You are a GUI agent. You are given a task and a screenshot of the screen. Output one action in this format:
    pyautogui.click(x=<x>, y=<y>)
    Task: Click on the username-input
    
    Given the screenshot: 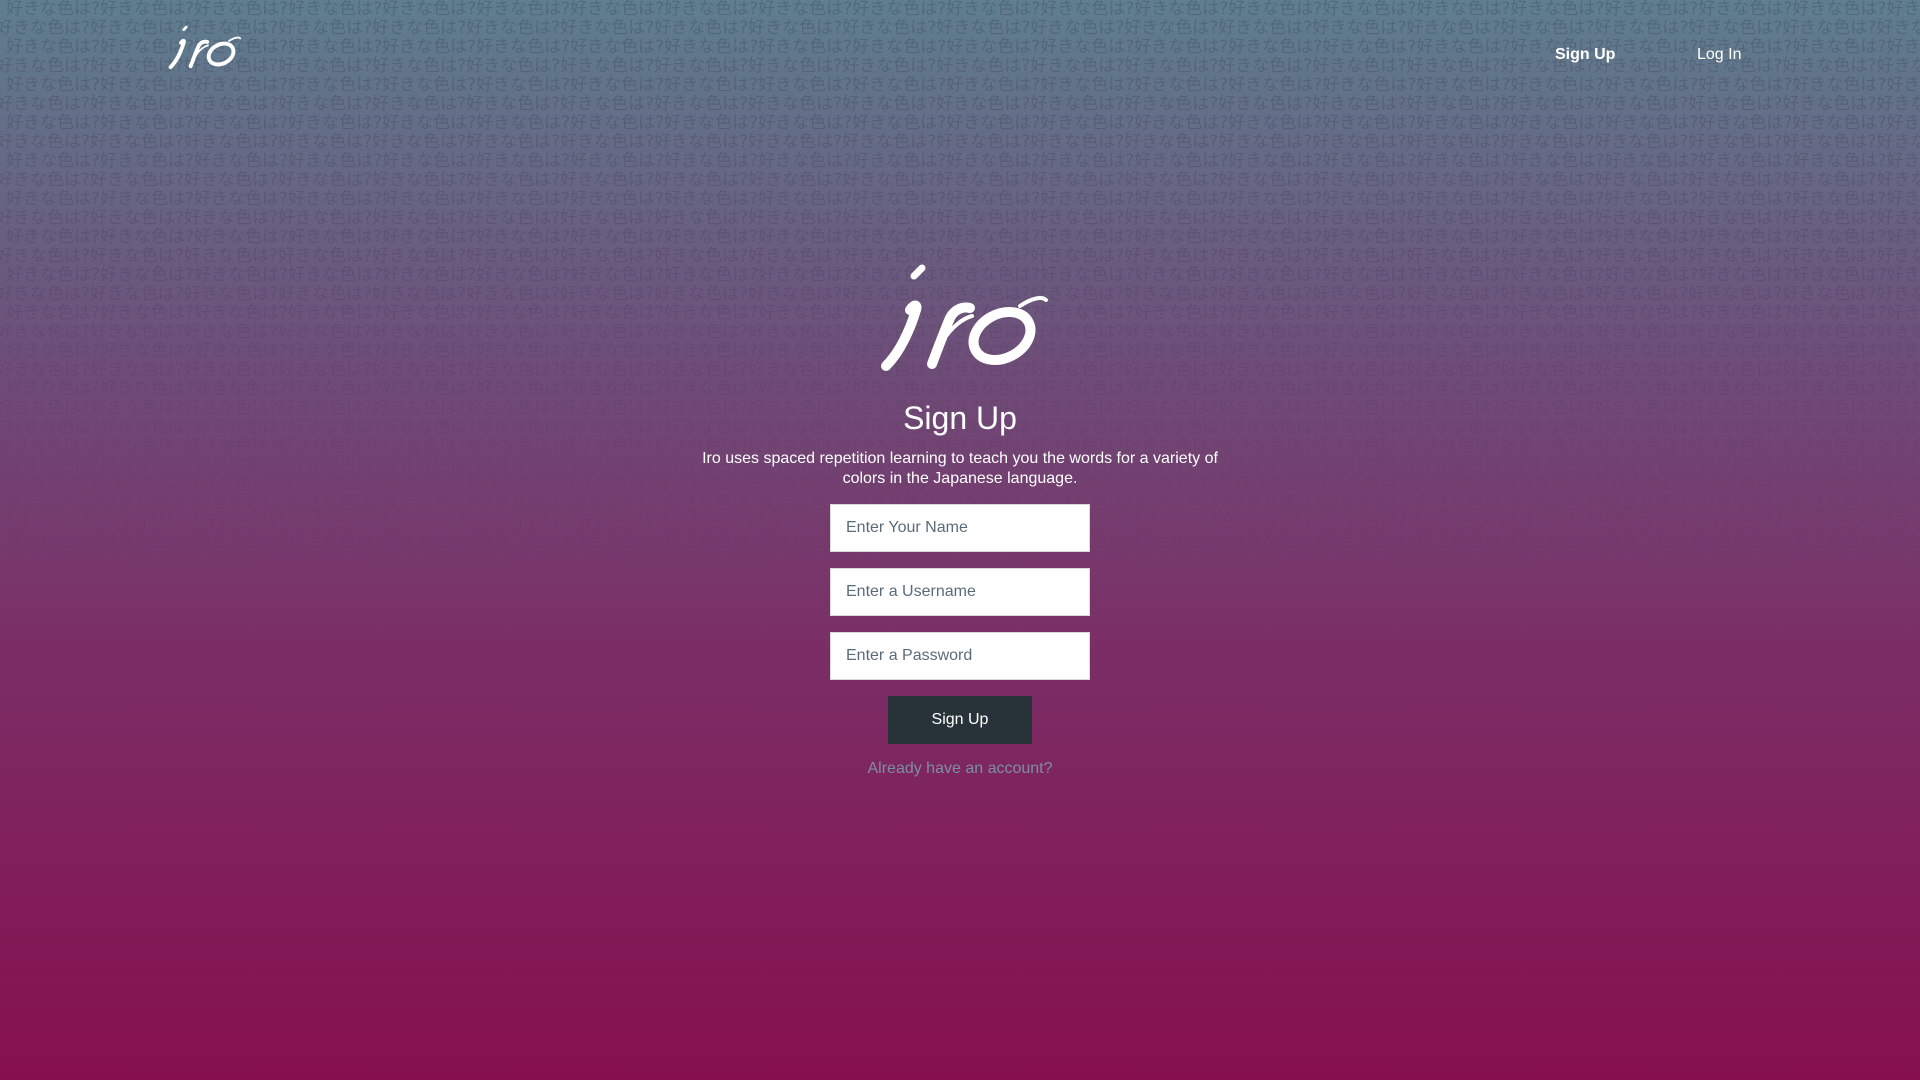 What is the action you would take?
    pyautogui.click(x=960, y=592)
    